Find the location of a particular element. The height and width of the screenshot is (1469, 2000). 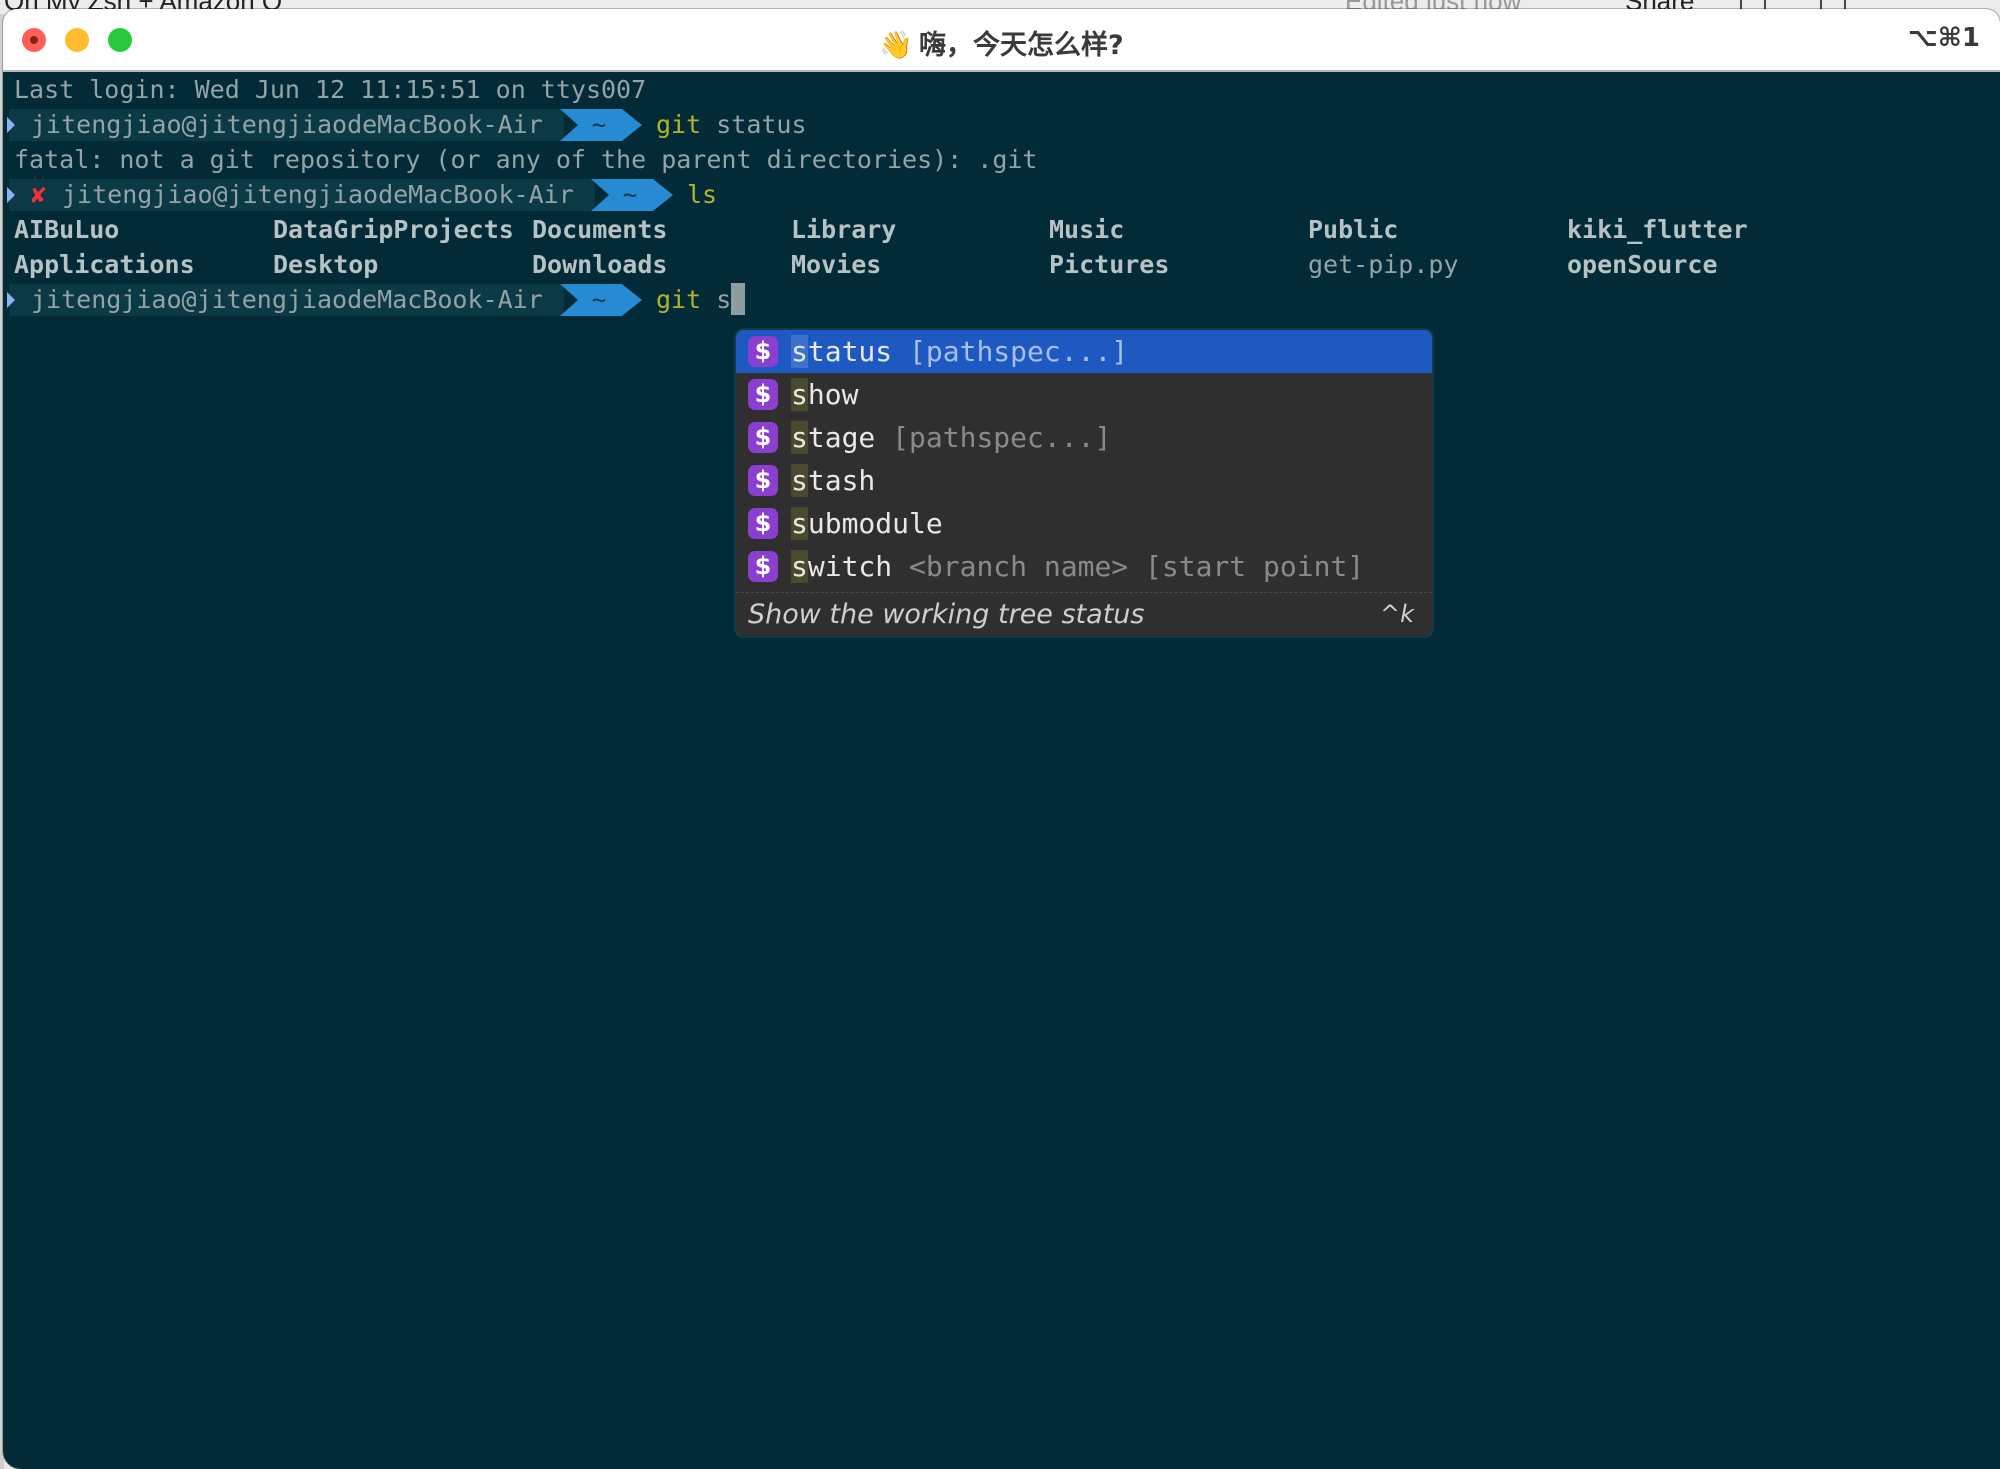

ls-entry: Documents is located at coordinates (600, 229).